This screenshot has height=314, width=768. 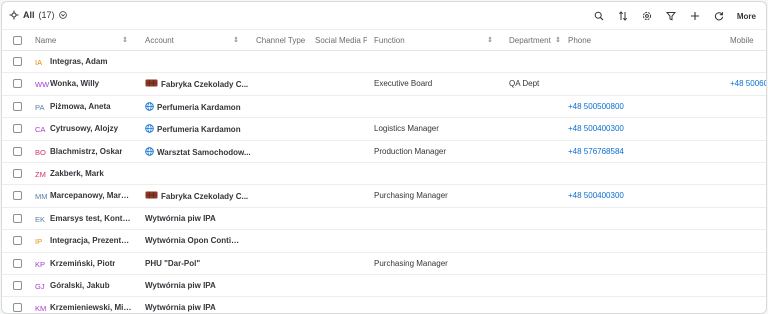 I want to click on settings-icon, so click(x=647, y=16).